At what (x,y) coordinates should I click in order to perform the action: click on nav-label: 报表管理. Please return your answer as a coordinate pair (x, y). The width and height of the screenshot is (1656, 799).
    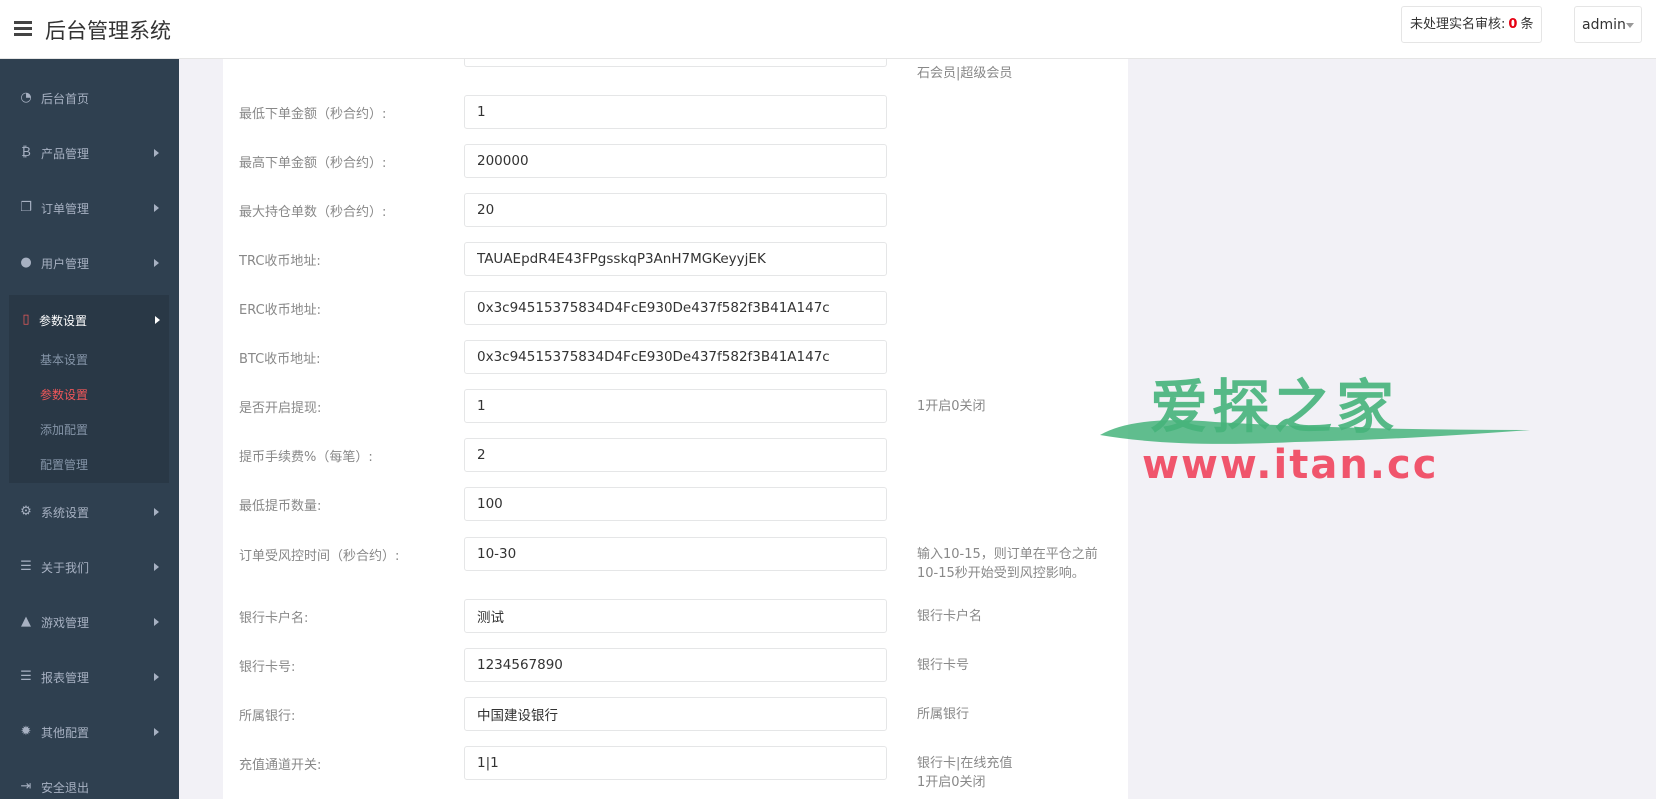
    Looking at the image, I should click on (65, 678).